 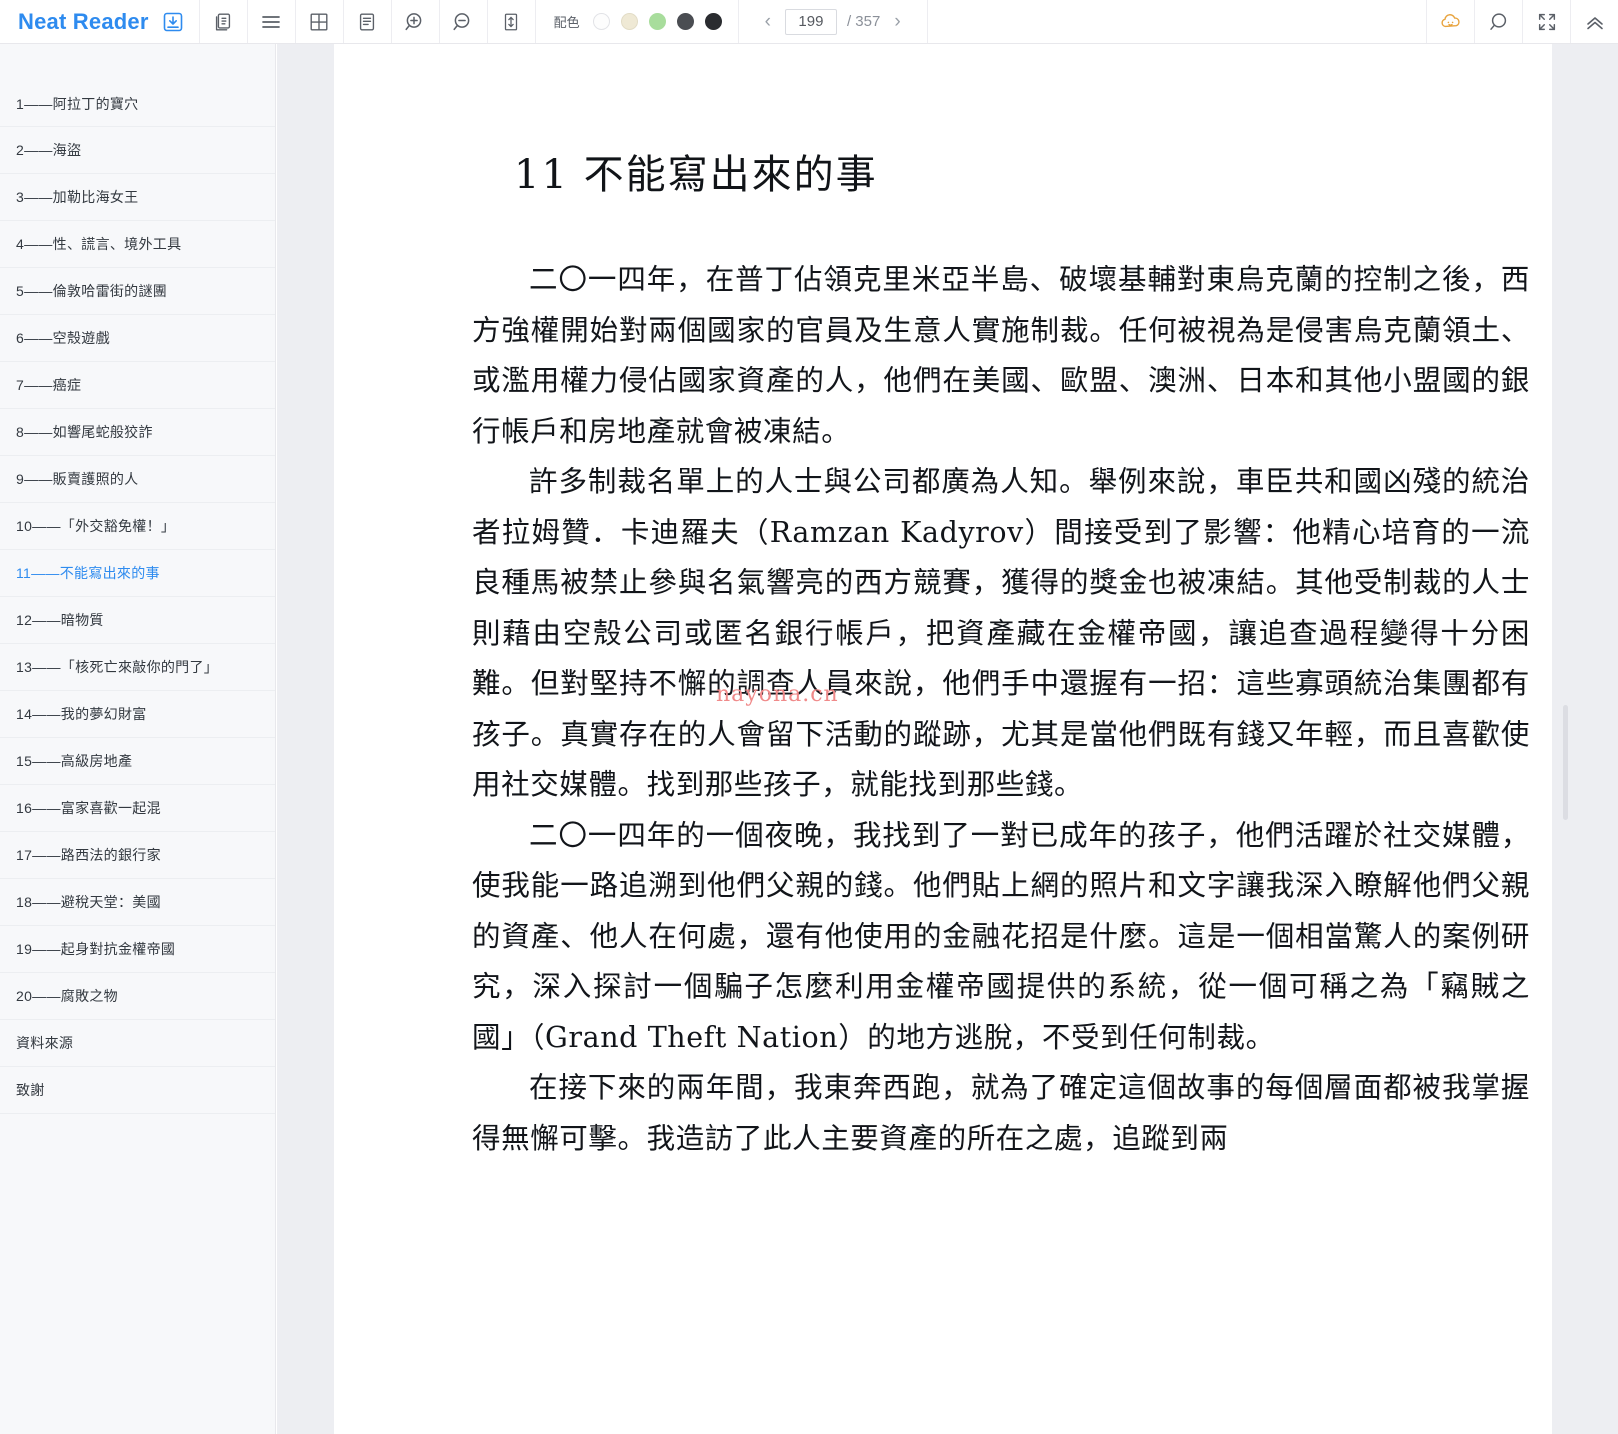 I want to click on sidebar-item-7: 7——癌症, so click(x=137, y=385).